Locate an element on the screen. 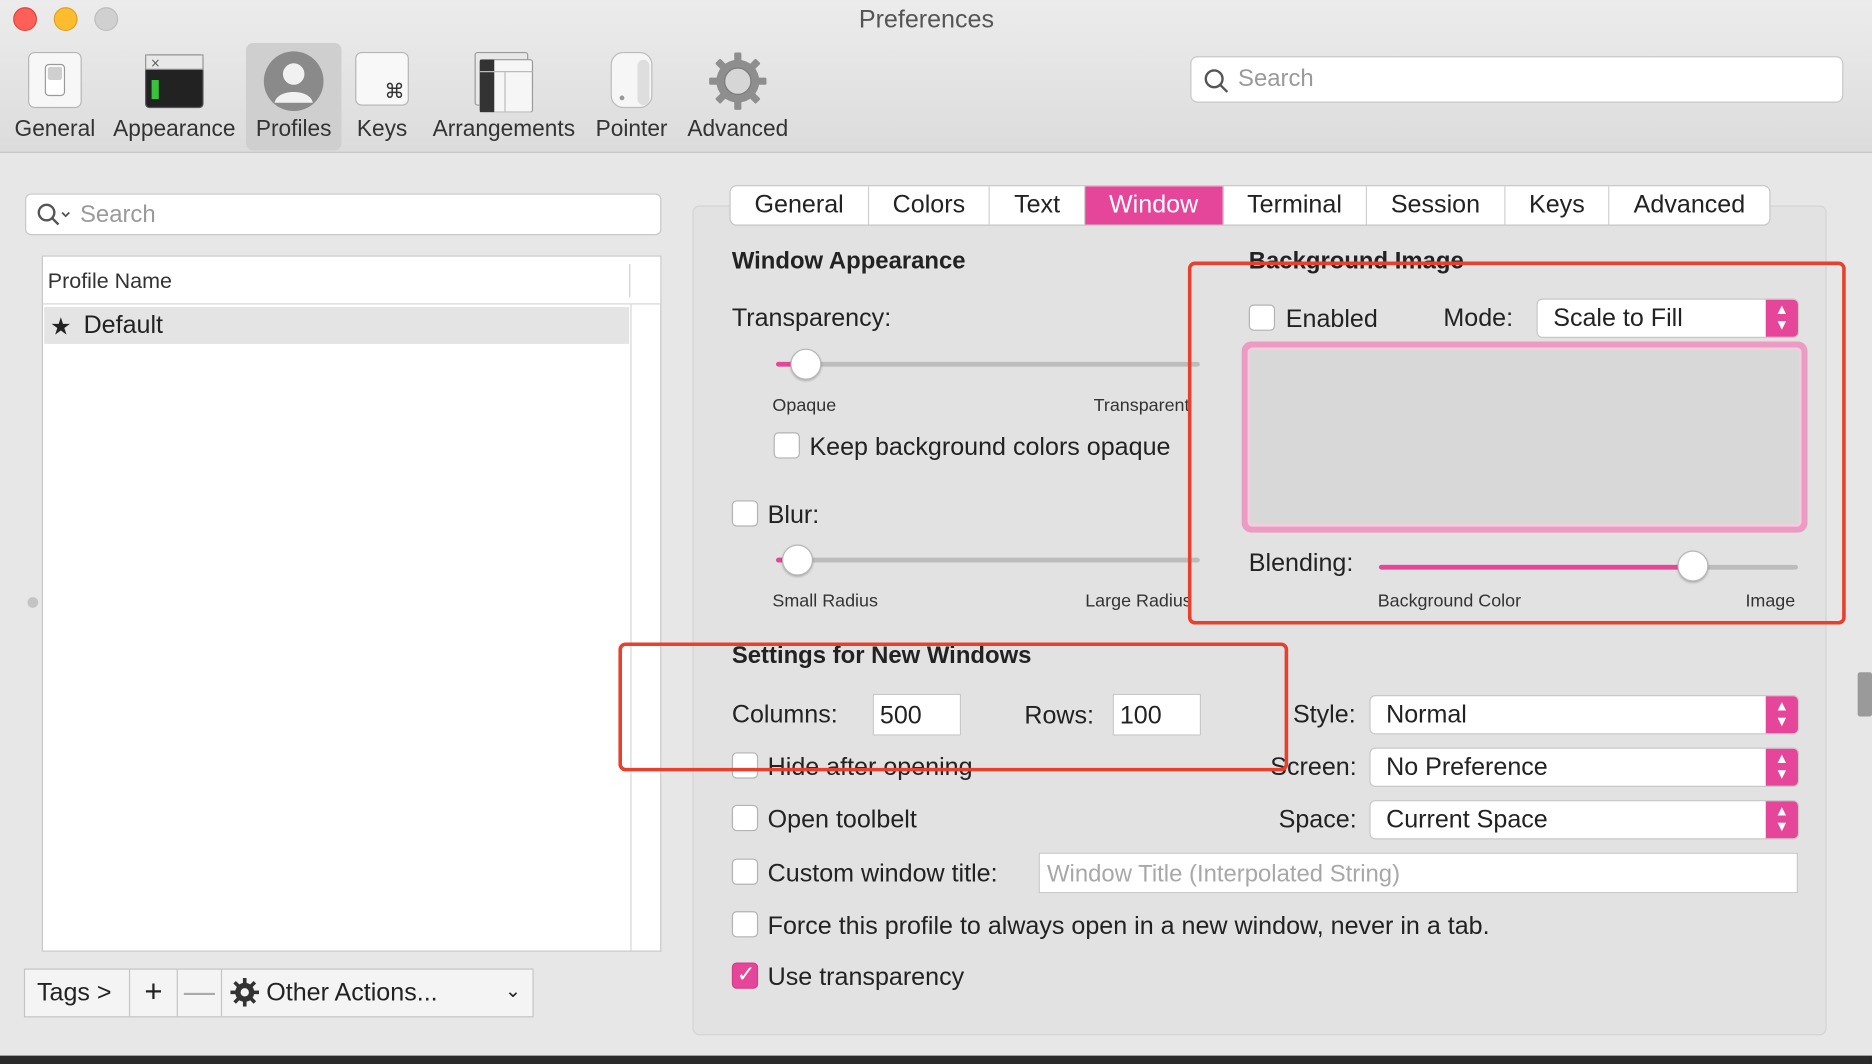  profile-table-header: Profile Name is located at coordinates (351, 280).